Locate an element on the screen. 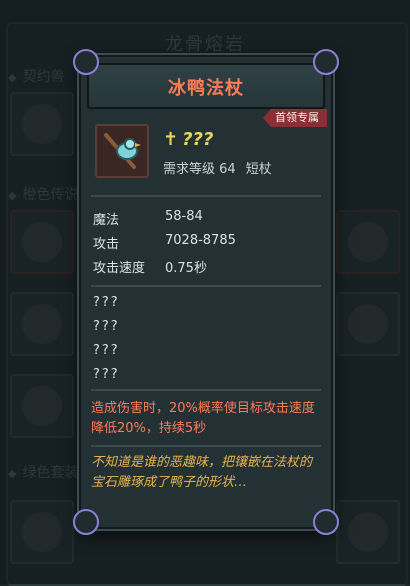 The image size is (410, 586). item-title: 冰鸭法杖 is located at coordinates (206, 88).